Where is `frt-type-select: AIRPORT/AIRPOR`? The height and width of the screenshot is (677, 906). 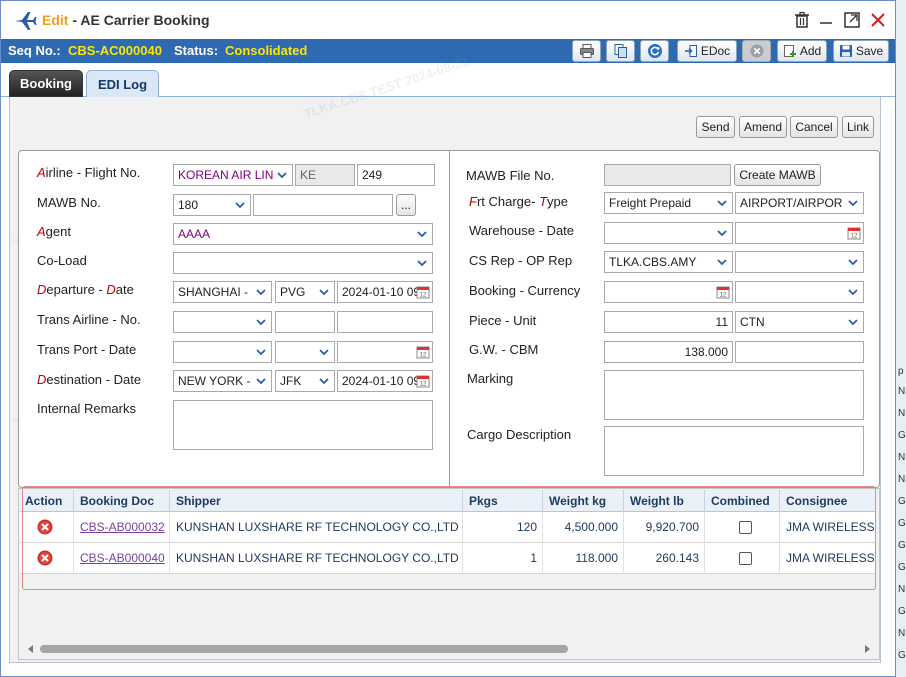 frt-type-select: AIRPORT/AIRPOR is located at coordinates (799, 203).